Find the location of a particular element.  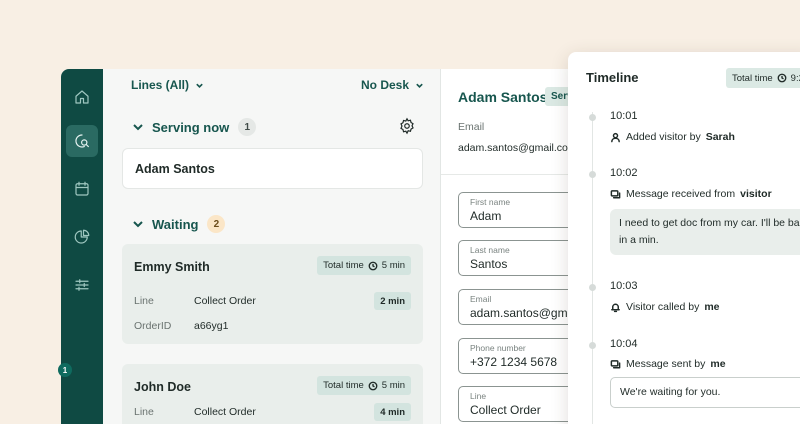

line-wait-badge: 2 min is located at coordinates (392, 301).